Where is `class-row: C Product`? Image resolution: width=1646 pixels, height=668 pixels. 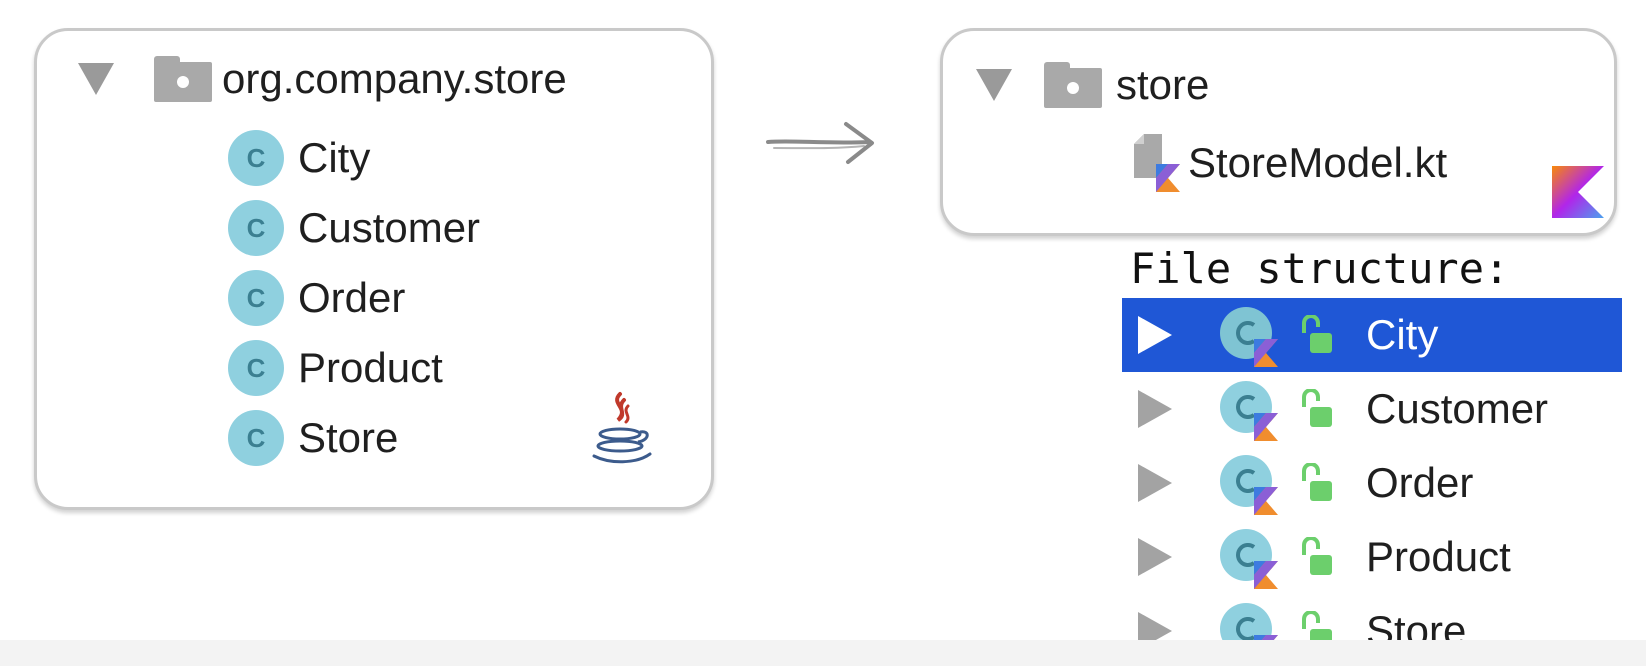 class-row: C Product is located at coordinates (335, 368).